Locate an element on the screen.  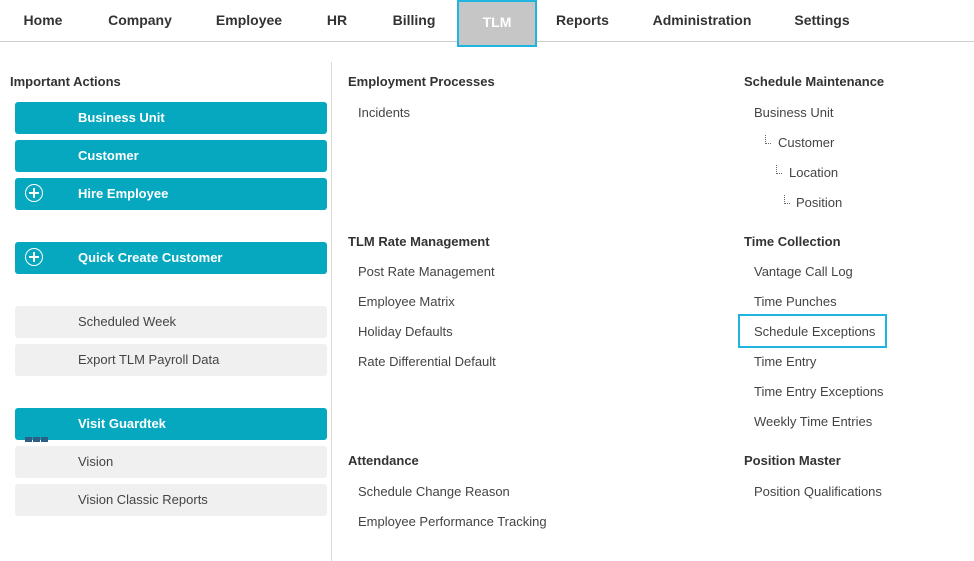
nav-hr: HR is located at coordinates (337, 21).